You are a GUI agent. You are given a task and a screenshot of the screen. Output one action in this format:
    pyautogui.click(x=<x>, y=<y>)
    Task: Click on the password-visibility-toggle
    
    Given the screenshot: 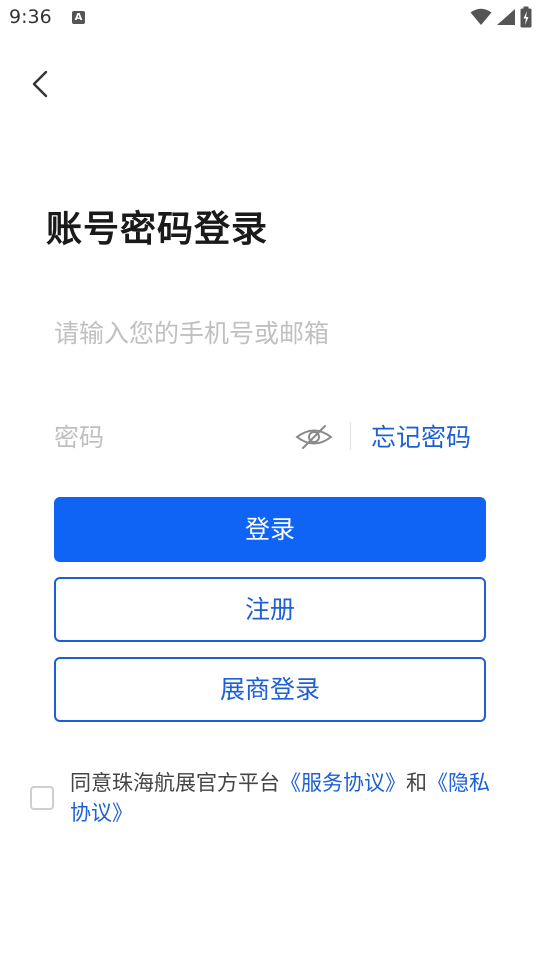 What is the action you would take?
    pyautogui.click(x=314, y=437)
    